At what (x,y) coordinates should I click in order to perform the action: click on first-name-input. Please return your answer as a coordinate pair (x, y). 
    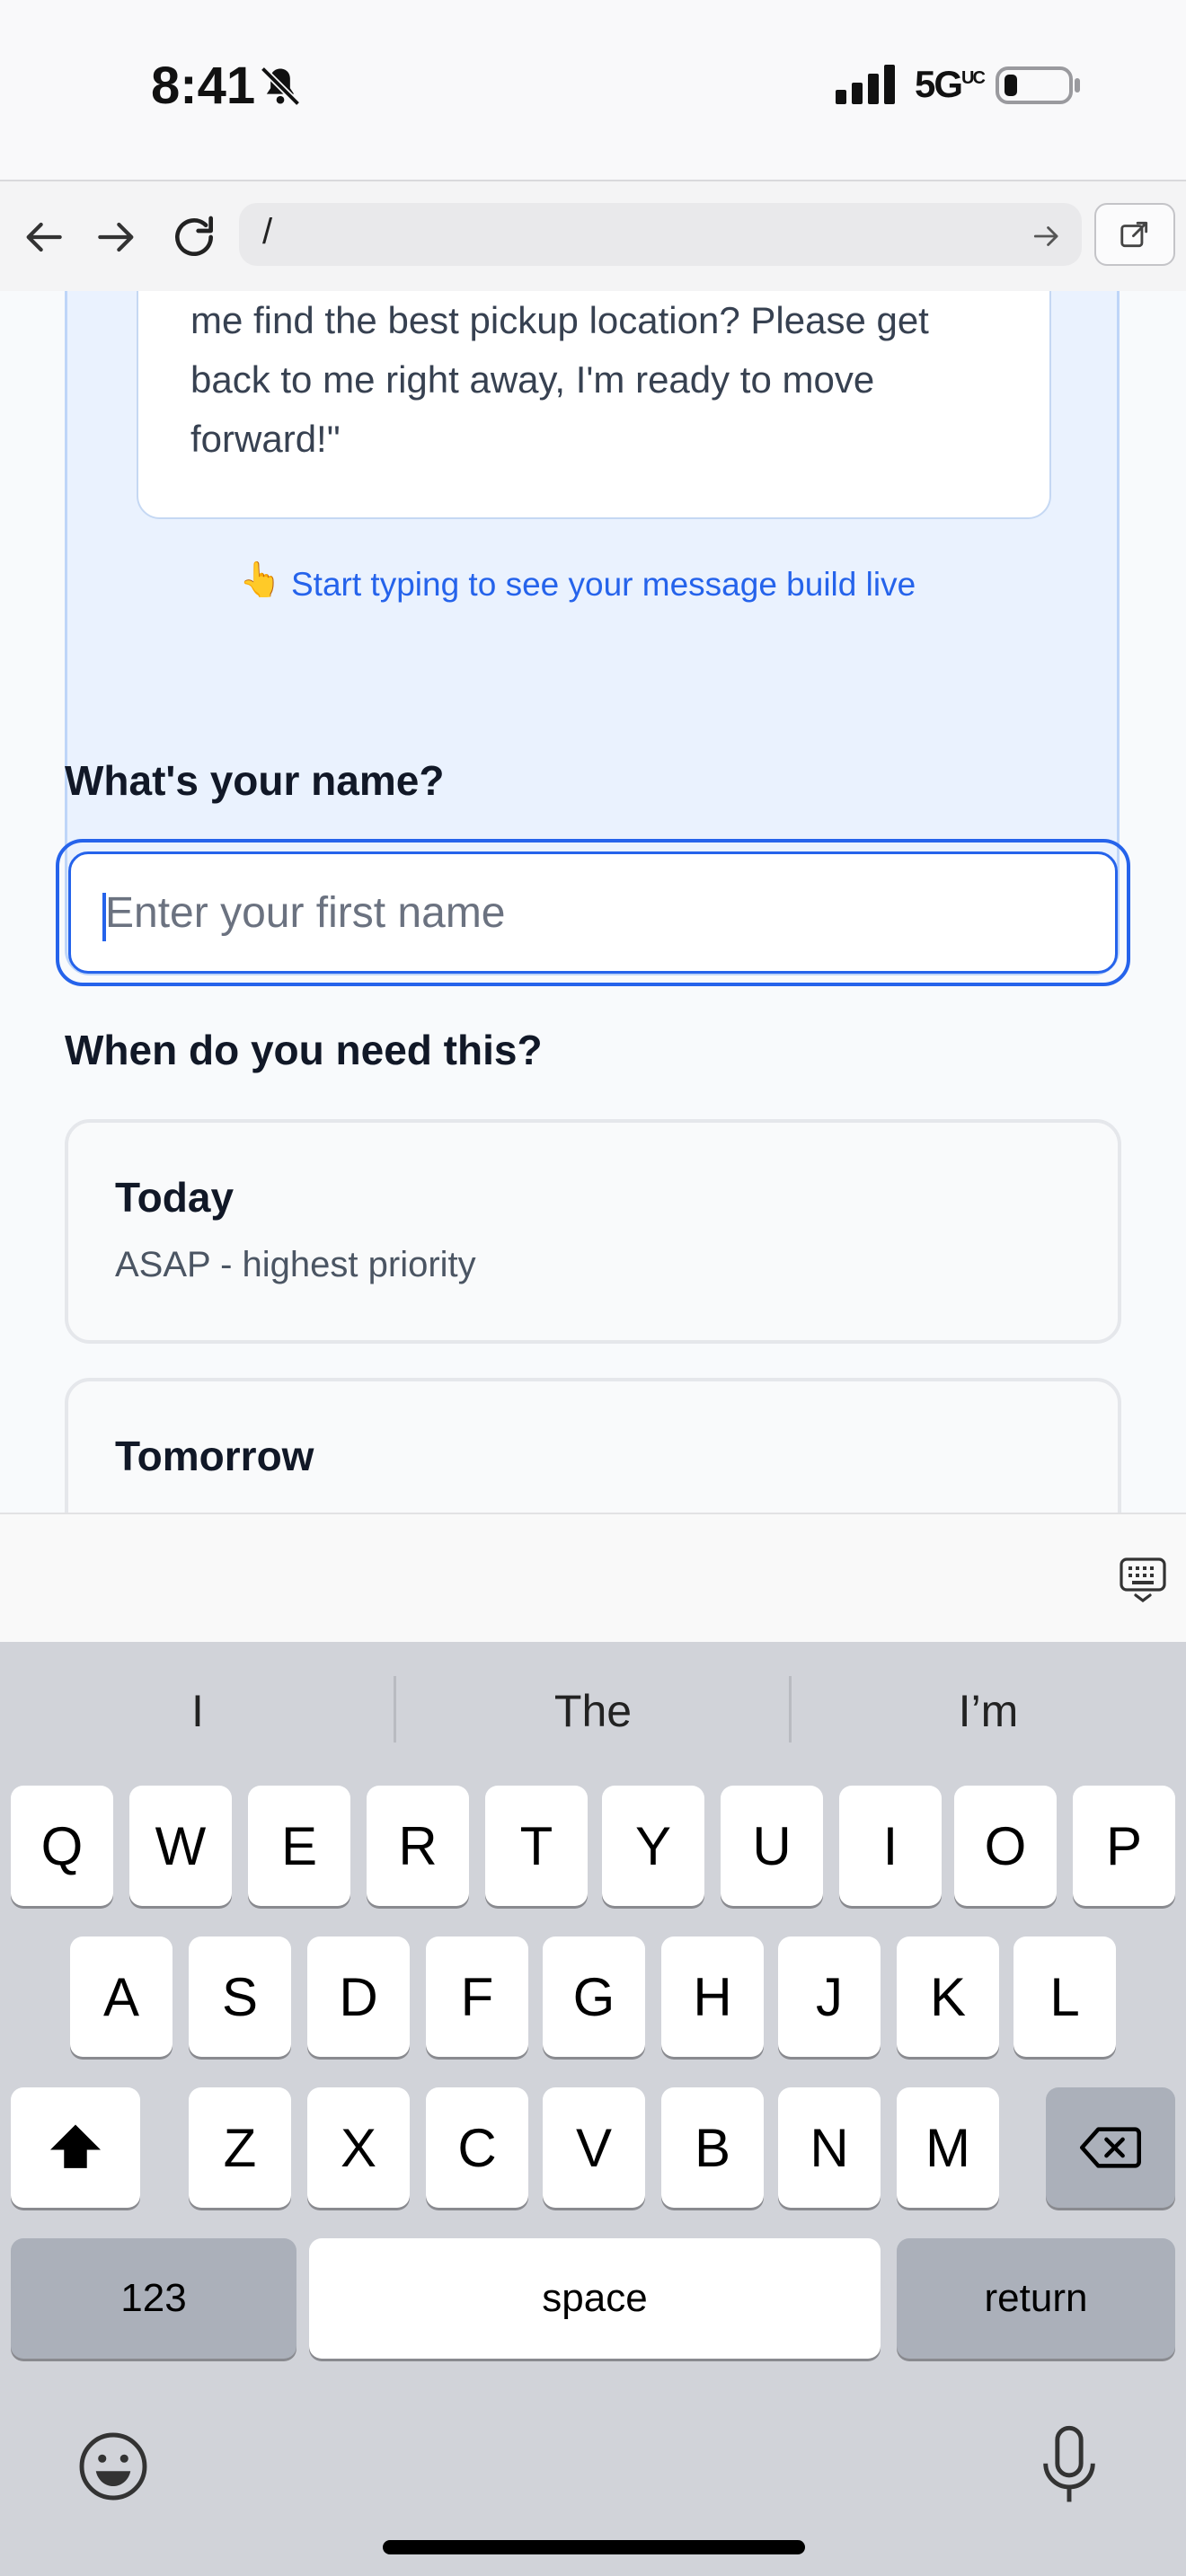
    Looking at the image, I should click on (593, 912).